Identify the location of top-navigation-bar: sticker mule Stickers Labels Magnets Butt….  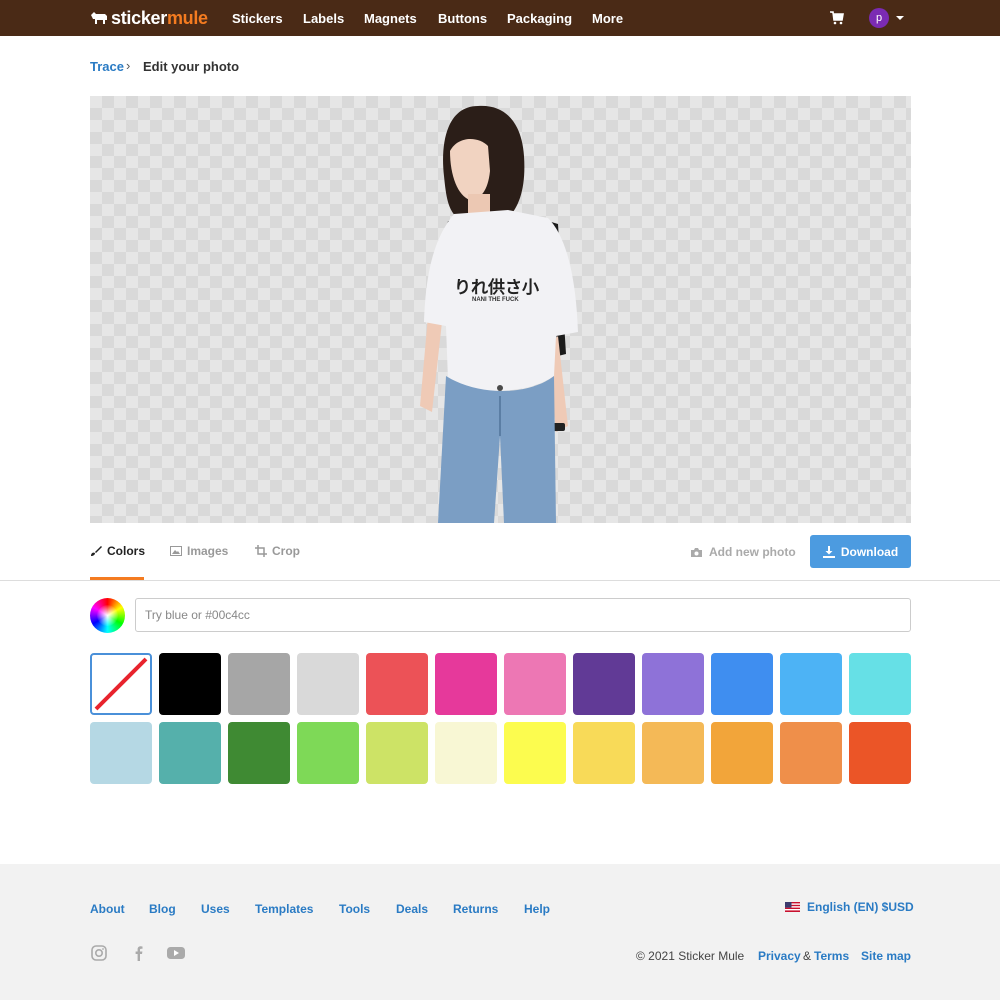
(500, 18).